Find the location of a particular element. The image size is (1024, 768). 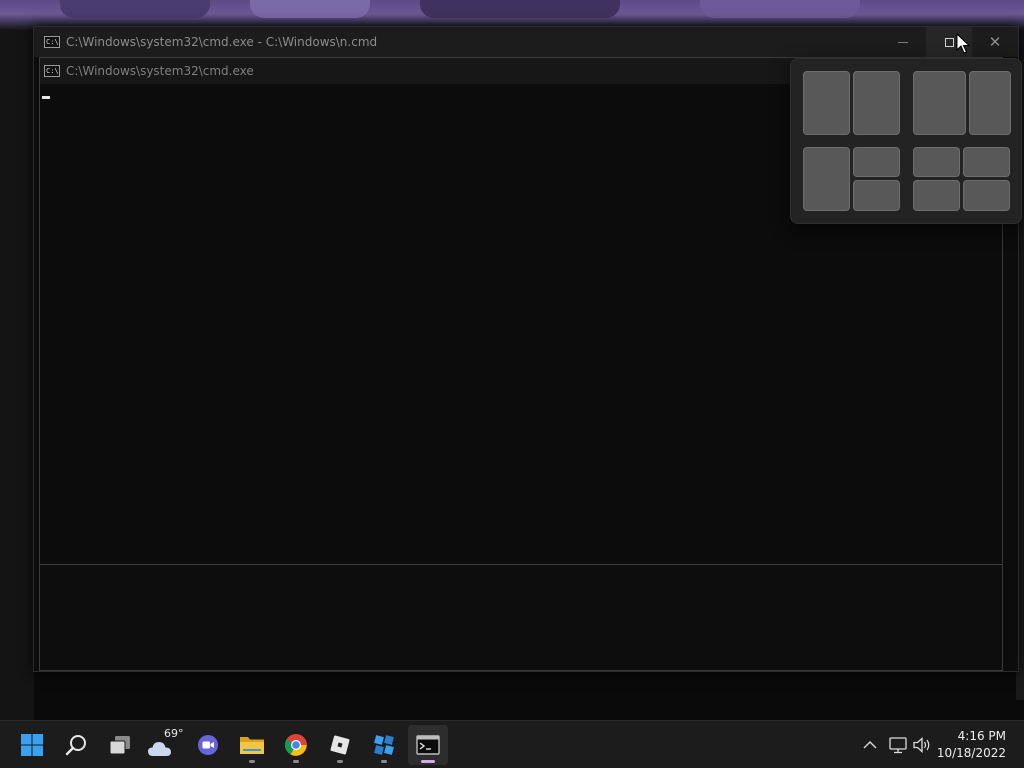

command-prompt-button is located at coordinates (428, 745).